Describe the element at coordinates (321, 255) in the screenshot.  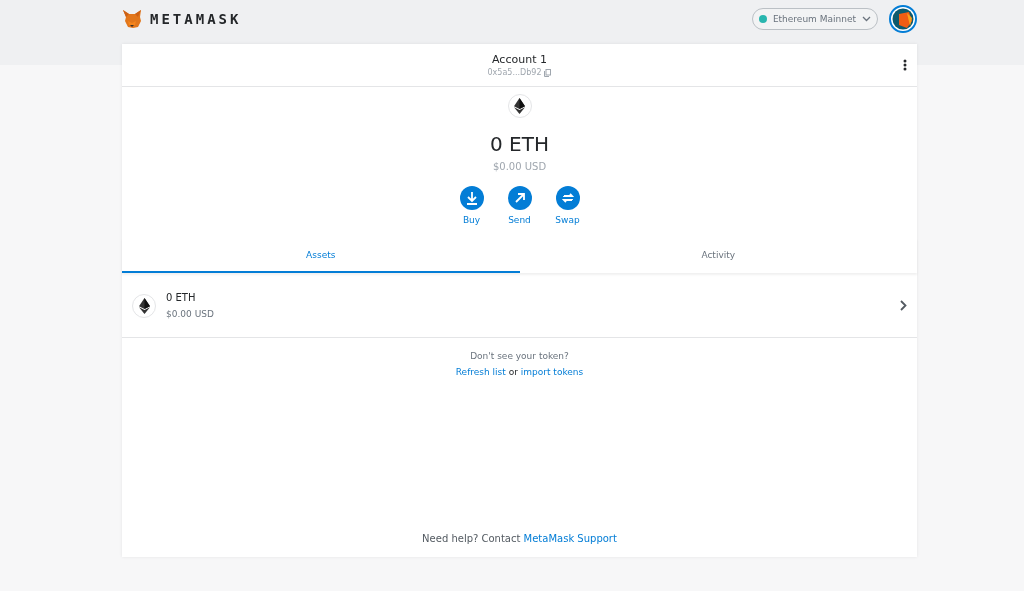
I see `tab: Assets` at that location.